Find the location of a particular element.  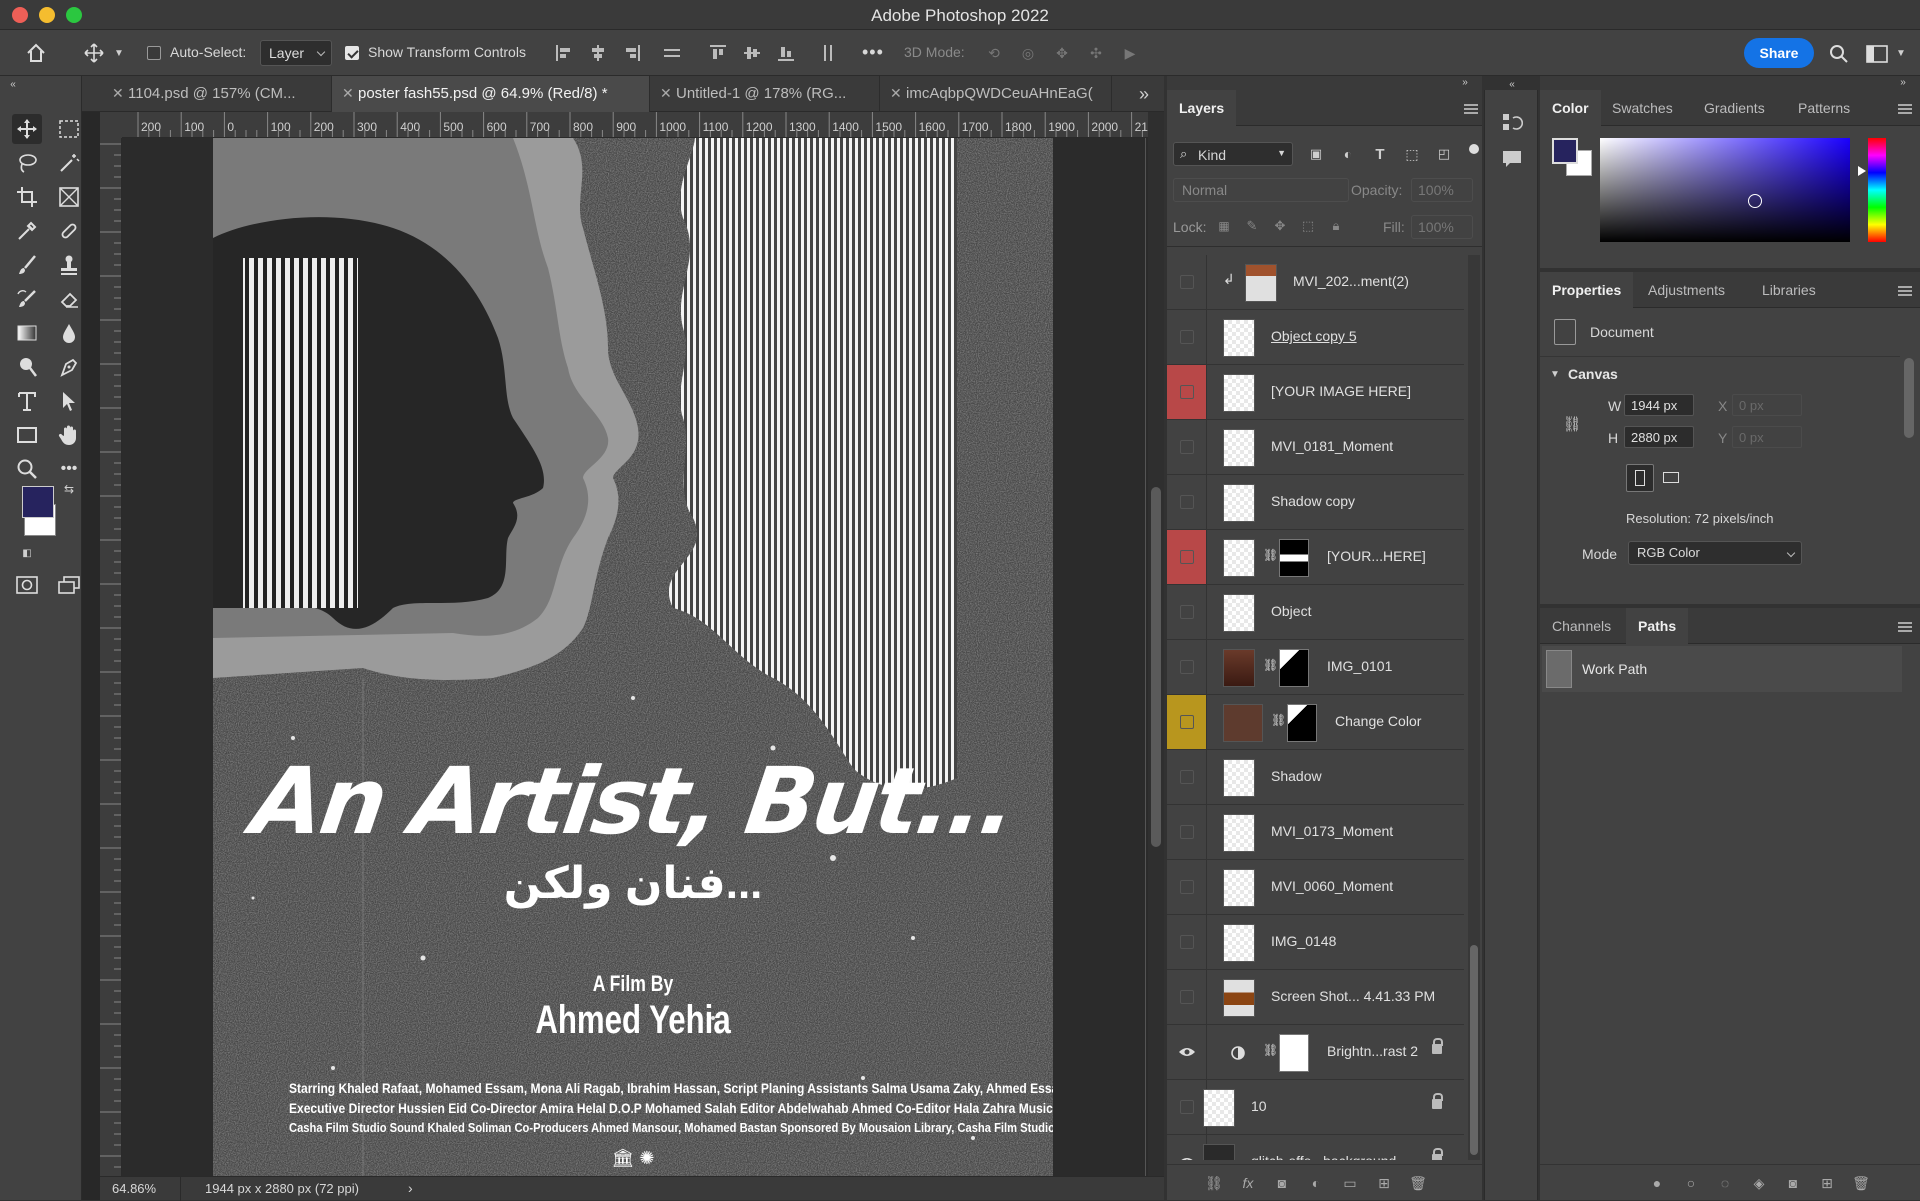

layer-row: ⛓ Brightn...rast 2 is located at coordinates (1315, 1052).